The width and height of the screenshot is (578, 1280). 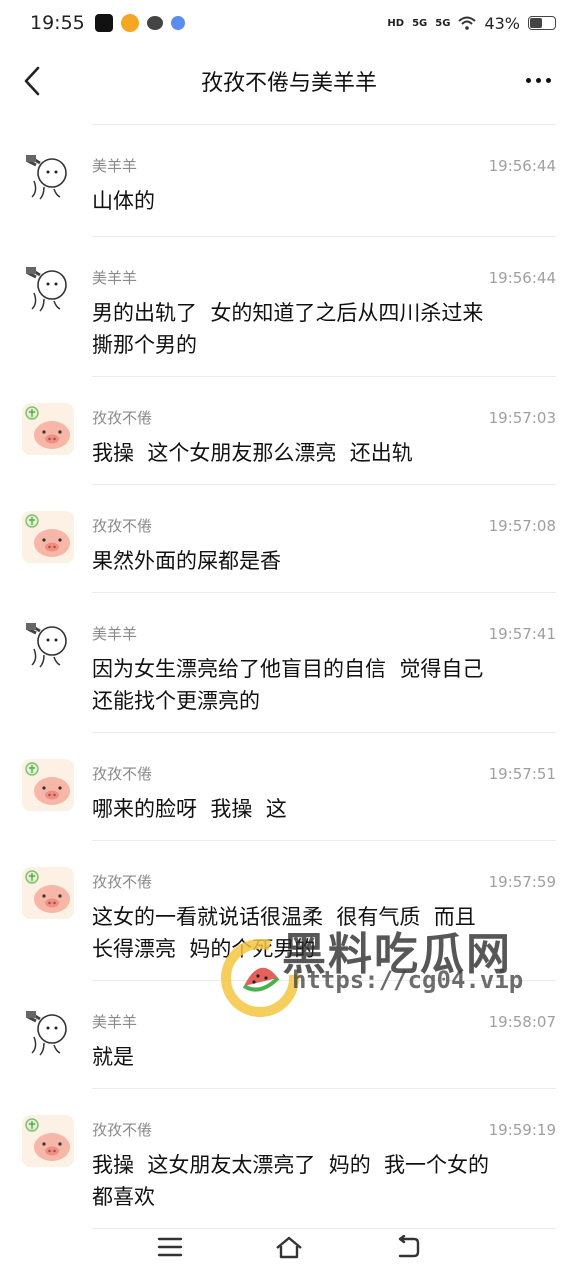 I want to click on message-timestamp: 19:57:51, so click(x=522, y=774).